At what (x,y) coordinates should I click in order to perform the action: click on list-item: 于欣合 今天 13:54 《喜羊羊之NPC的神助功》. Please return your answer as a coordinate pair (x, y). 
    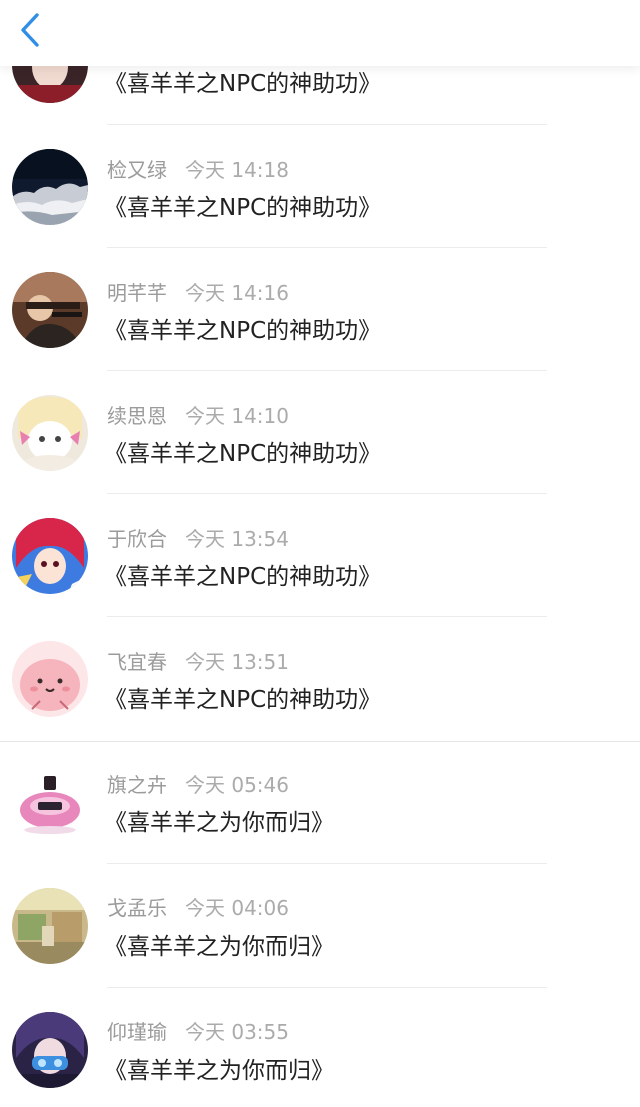
    Looking at the image, I should click on (320, 555).